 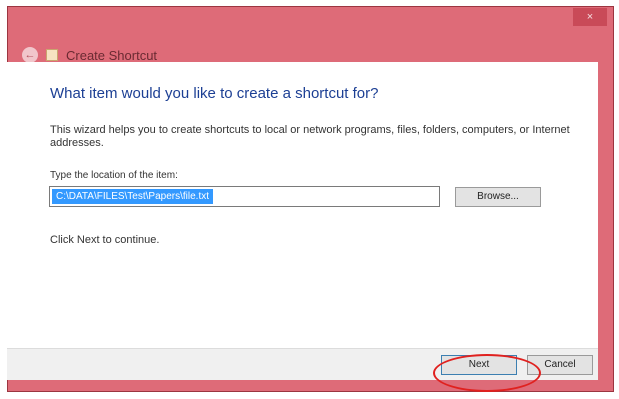 I want to click on shortcut-icon, so click(x=52, y=55).